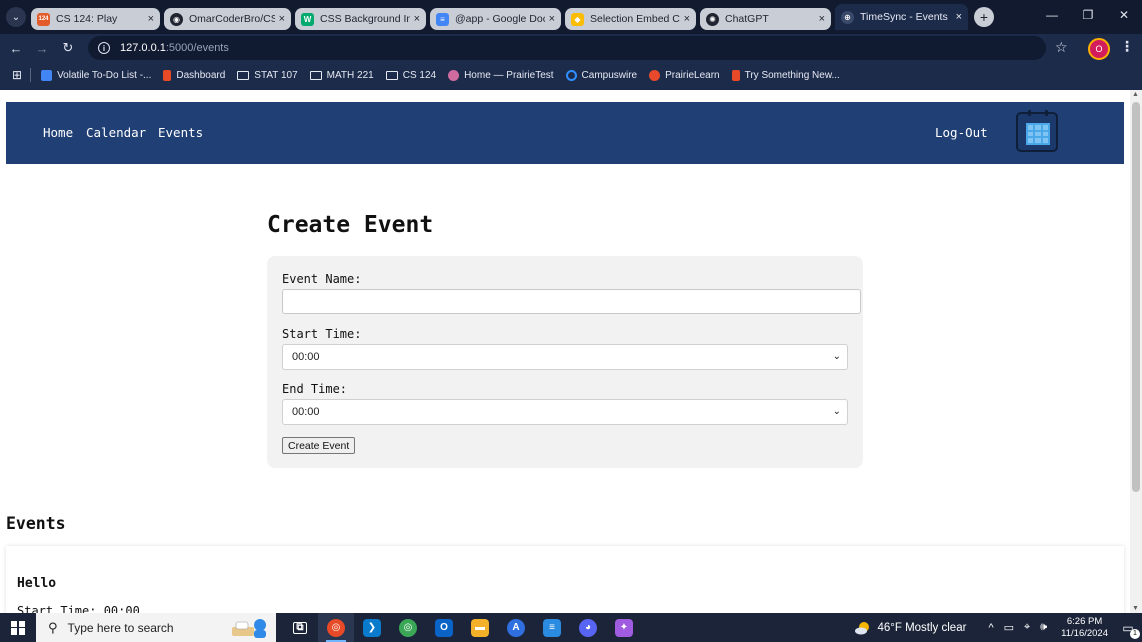 The image size is (1142, 642). I want to click on scroll-up-arrow-icon: ▲, so click(1135, 94).